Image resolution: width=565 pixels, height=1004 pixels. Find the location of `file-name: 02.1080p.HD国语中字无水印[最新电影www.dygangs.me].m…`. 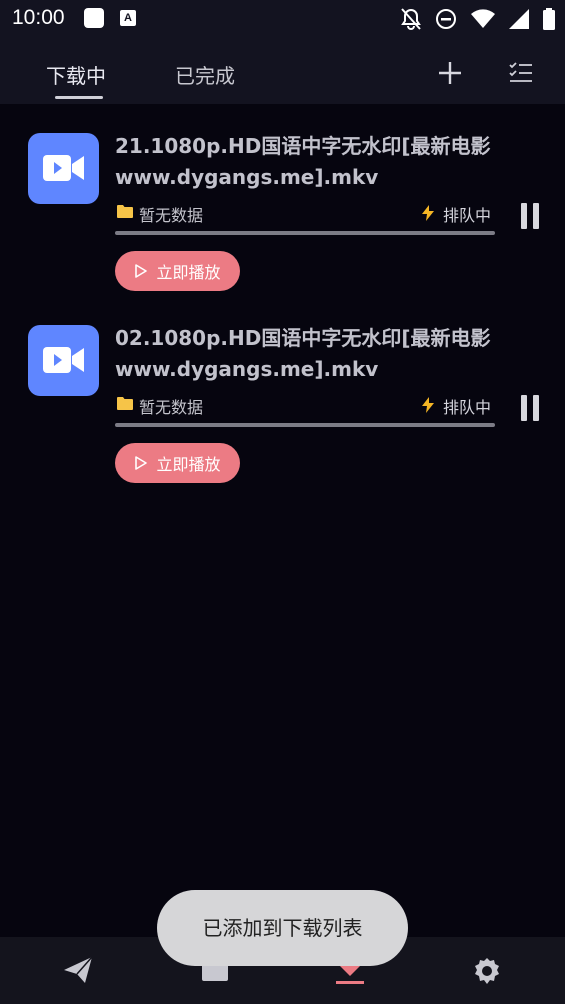

file-name: 02.1080p.HD国语中字无水印[最新电影www.dygangs.me].m… is located at coordinates (303, 353).